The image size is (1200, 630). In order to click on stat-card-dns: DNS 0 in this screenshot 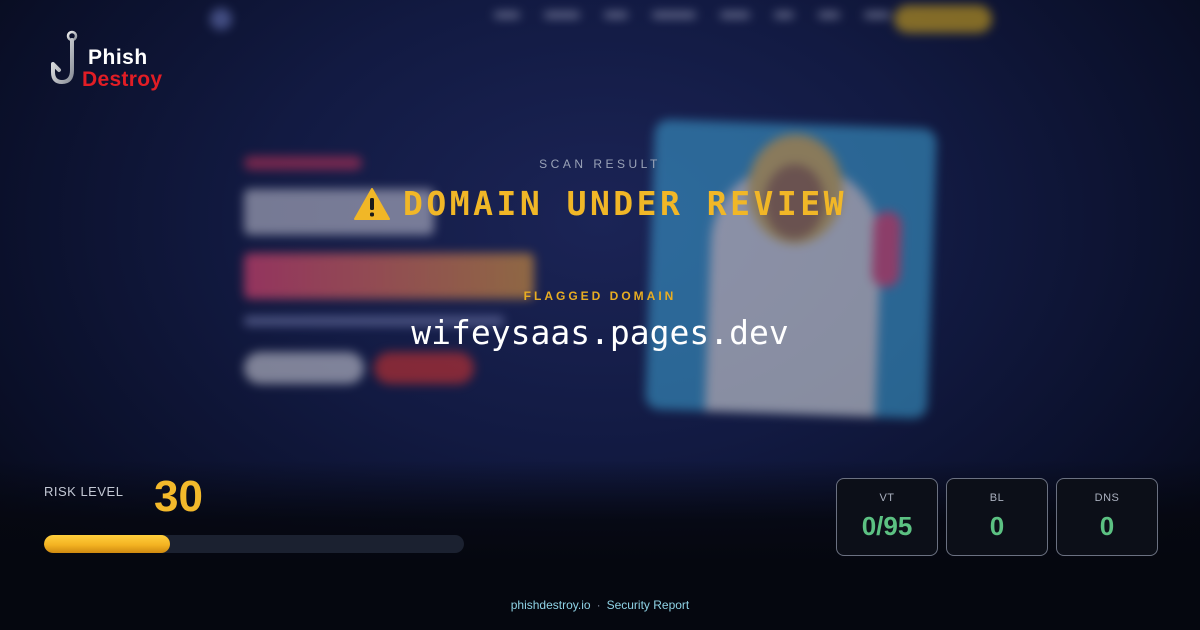, I will do `click(1107, 517)`.